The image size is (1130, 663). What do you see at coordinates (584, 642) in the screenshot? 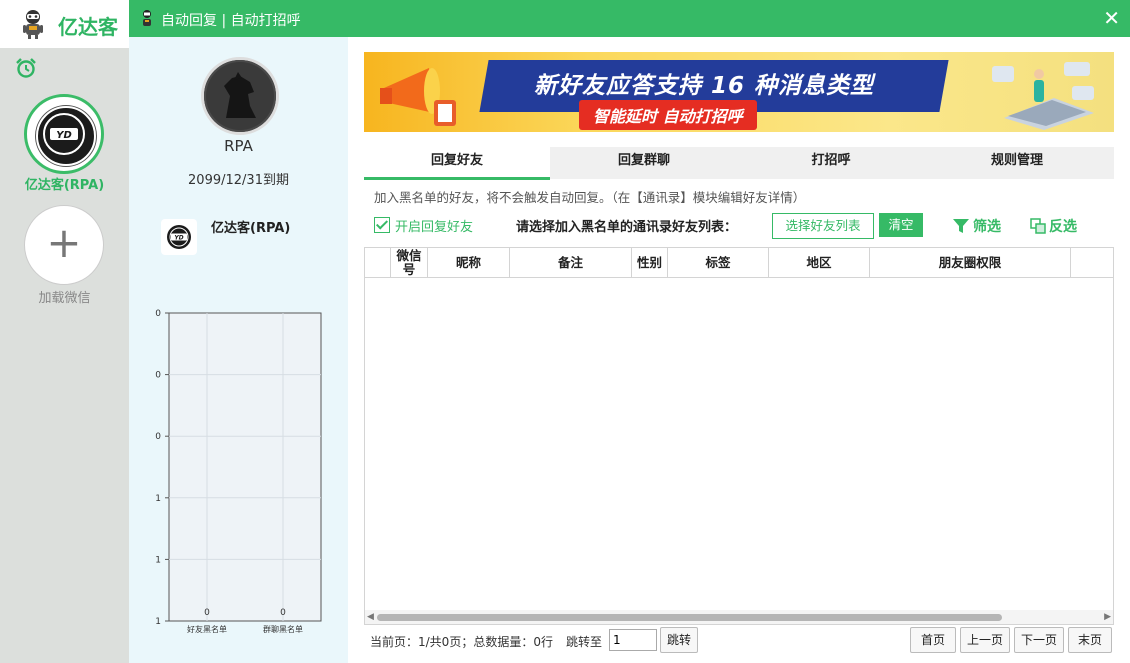
I see `jump-label: 跳转至` at bounding box center [584, 642].